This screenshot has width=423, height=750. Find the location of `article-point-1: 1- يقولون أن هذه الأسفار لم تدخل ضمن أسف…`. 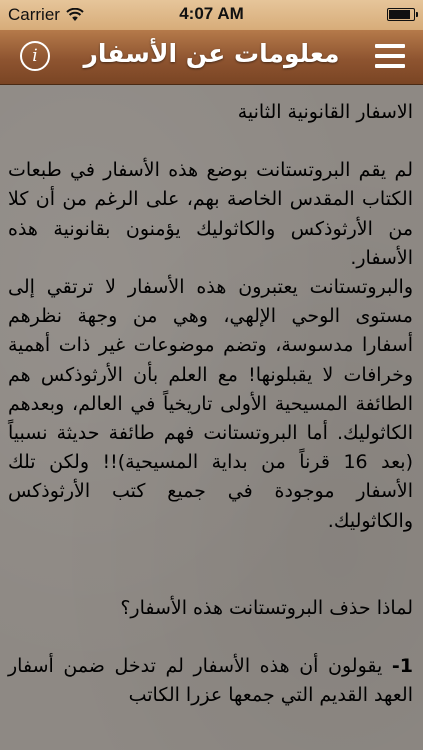

article-point-1: 1- يقولون أن هذه الأسفار لم تدخل ضمن أسف… is located at coordinates (210, 681).